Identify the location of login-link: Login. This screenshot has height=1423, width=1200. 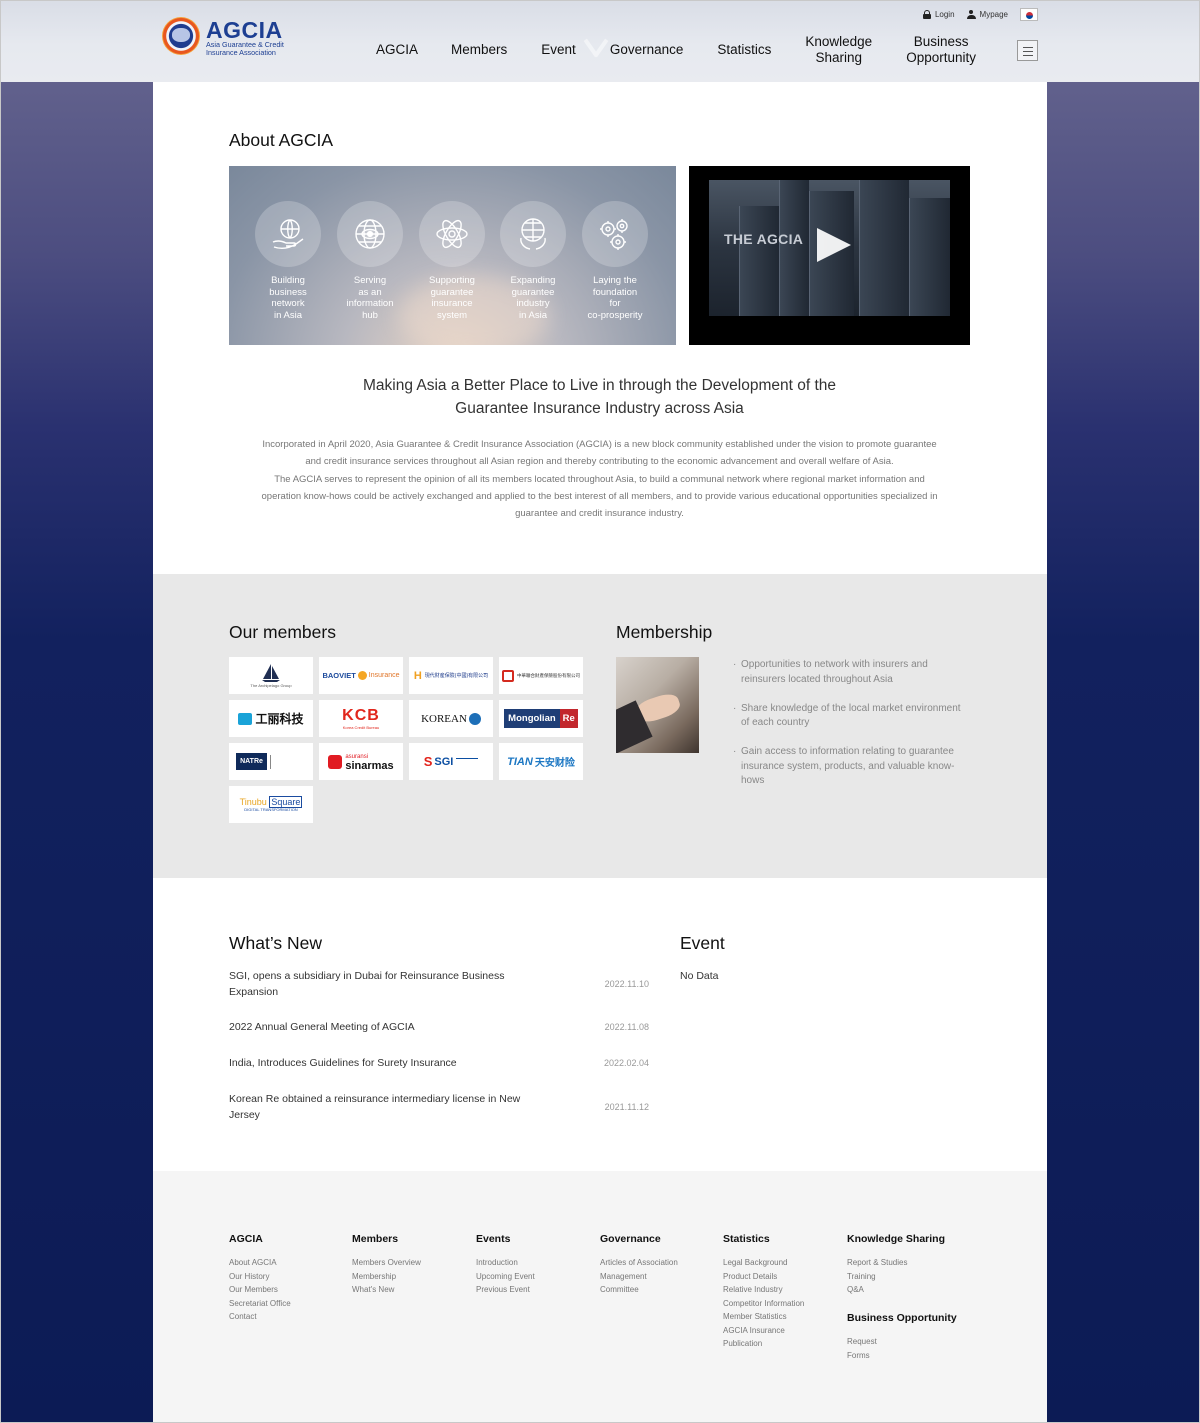
(938, 14).